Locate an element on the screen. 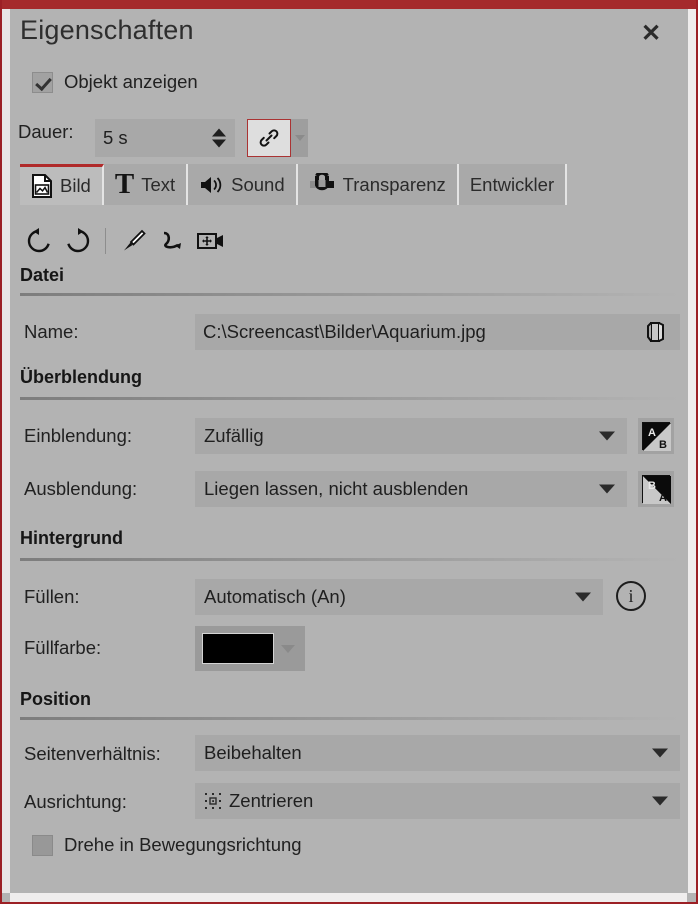 The height and width of the screenshot is (904, 698). rotate-with-motion-checkbox is located at coordinates (42, 845).